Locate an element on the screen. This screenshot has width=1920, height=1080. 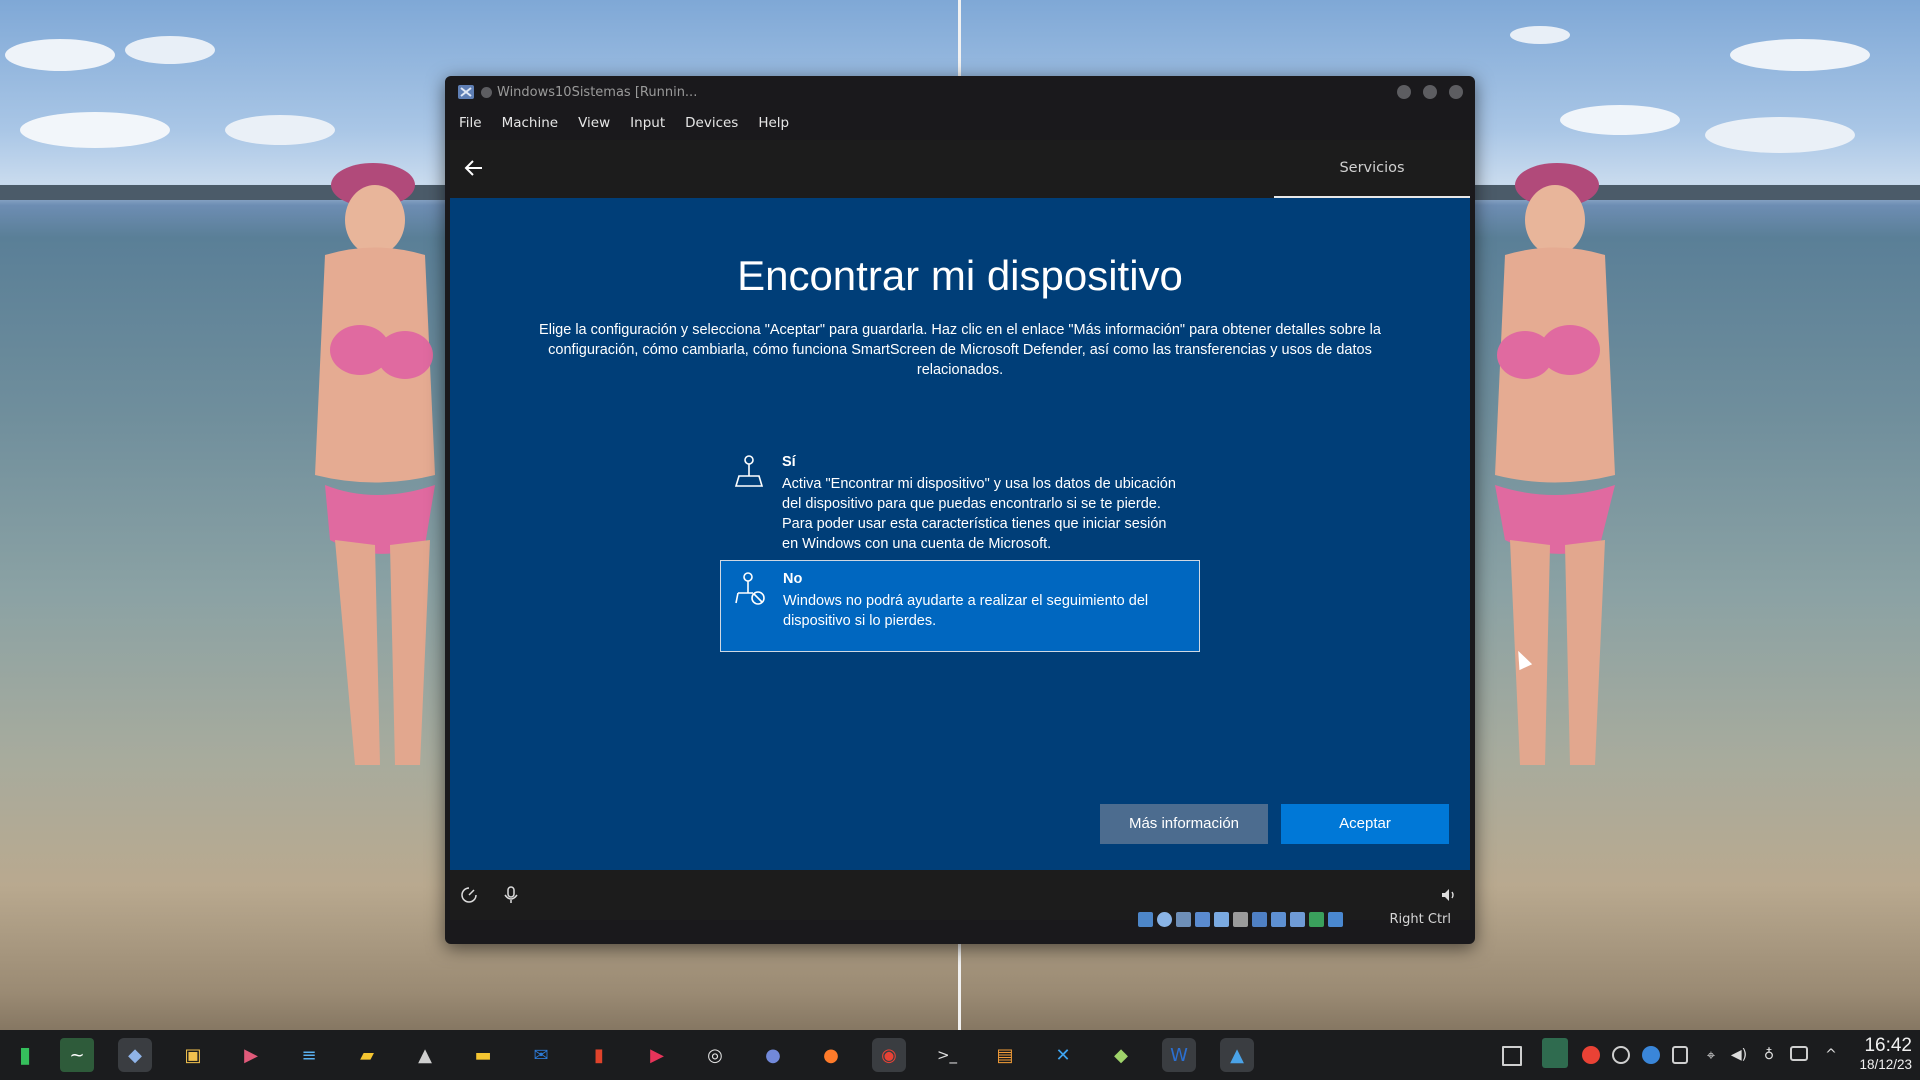
tab-servicios: Servicios is located at coordinates (1372, 169).